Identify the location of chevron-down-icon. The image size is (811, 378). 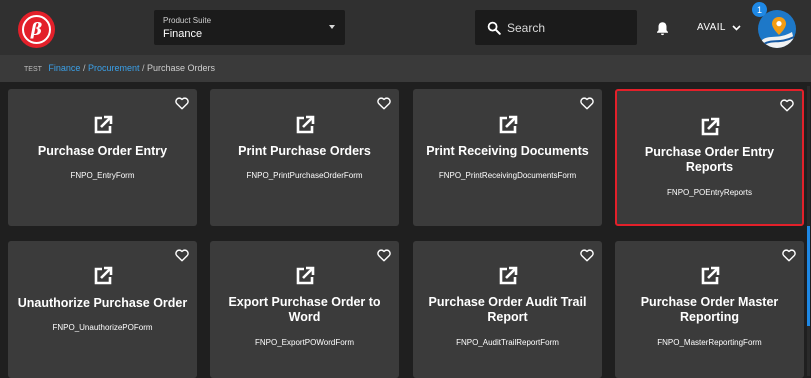
(736, 28).